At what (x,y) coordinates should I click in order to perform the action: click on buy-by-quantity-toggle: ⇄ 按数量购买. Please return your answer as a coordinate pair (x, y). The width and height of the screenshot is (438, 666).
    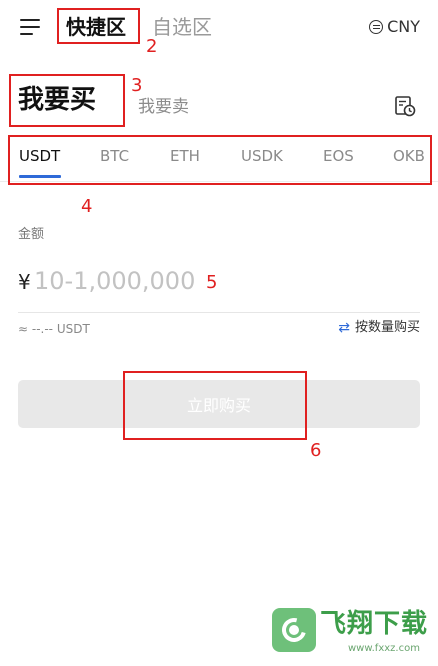
    Looking at the image, I should click on (379, 328).